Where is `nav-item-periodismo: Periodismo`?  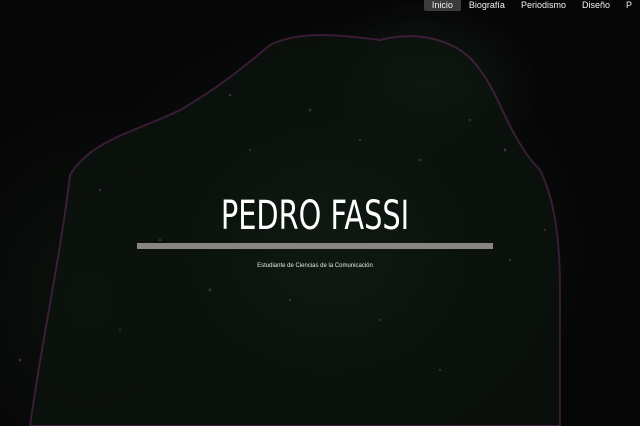 nav-item-periodismo: Periodismo is located at coordinates (543, 5).